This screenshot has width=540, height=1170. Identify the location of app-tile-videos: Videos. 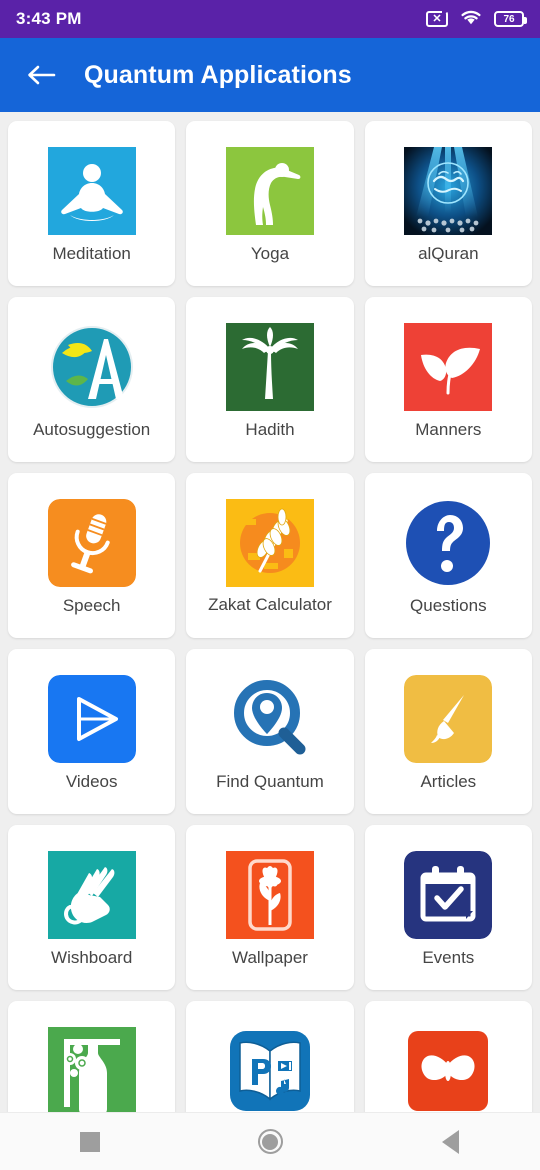
(92, 731).